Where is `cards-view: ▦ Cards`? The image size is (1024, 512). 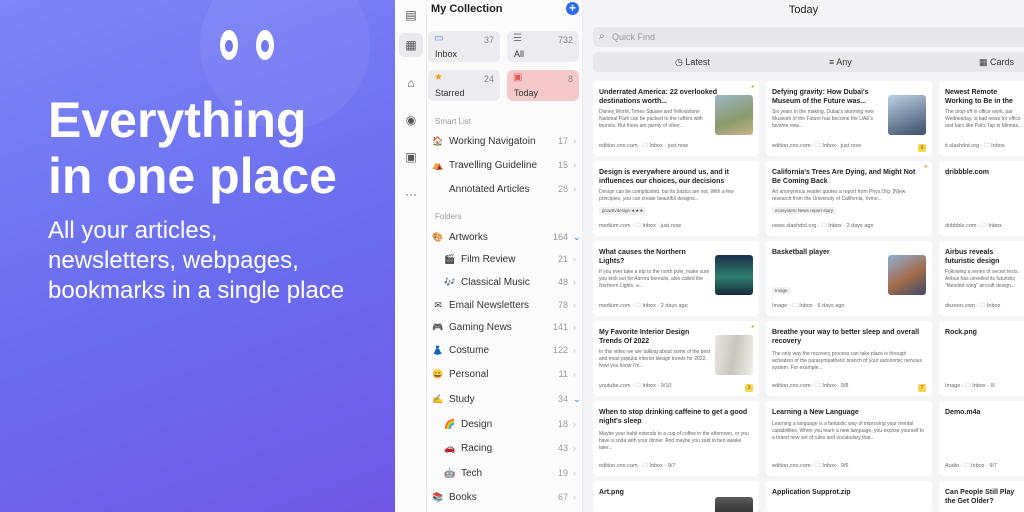 cards-view: ▦ Cards is located at coordinates (996, 62).